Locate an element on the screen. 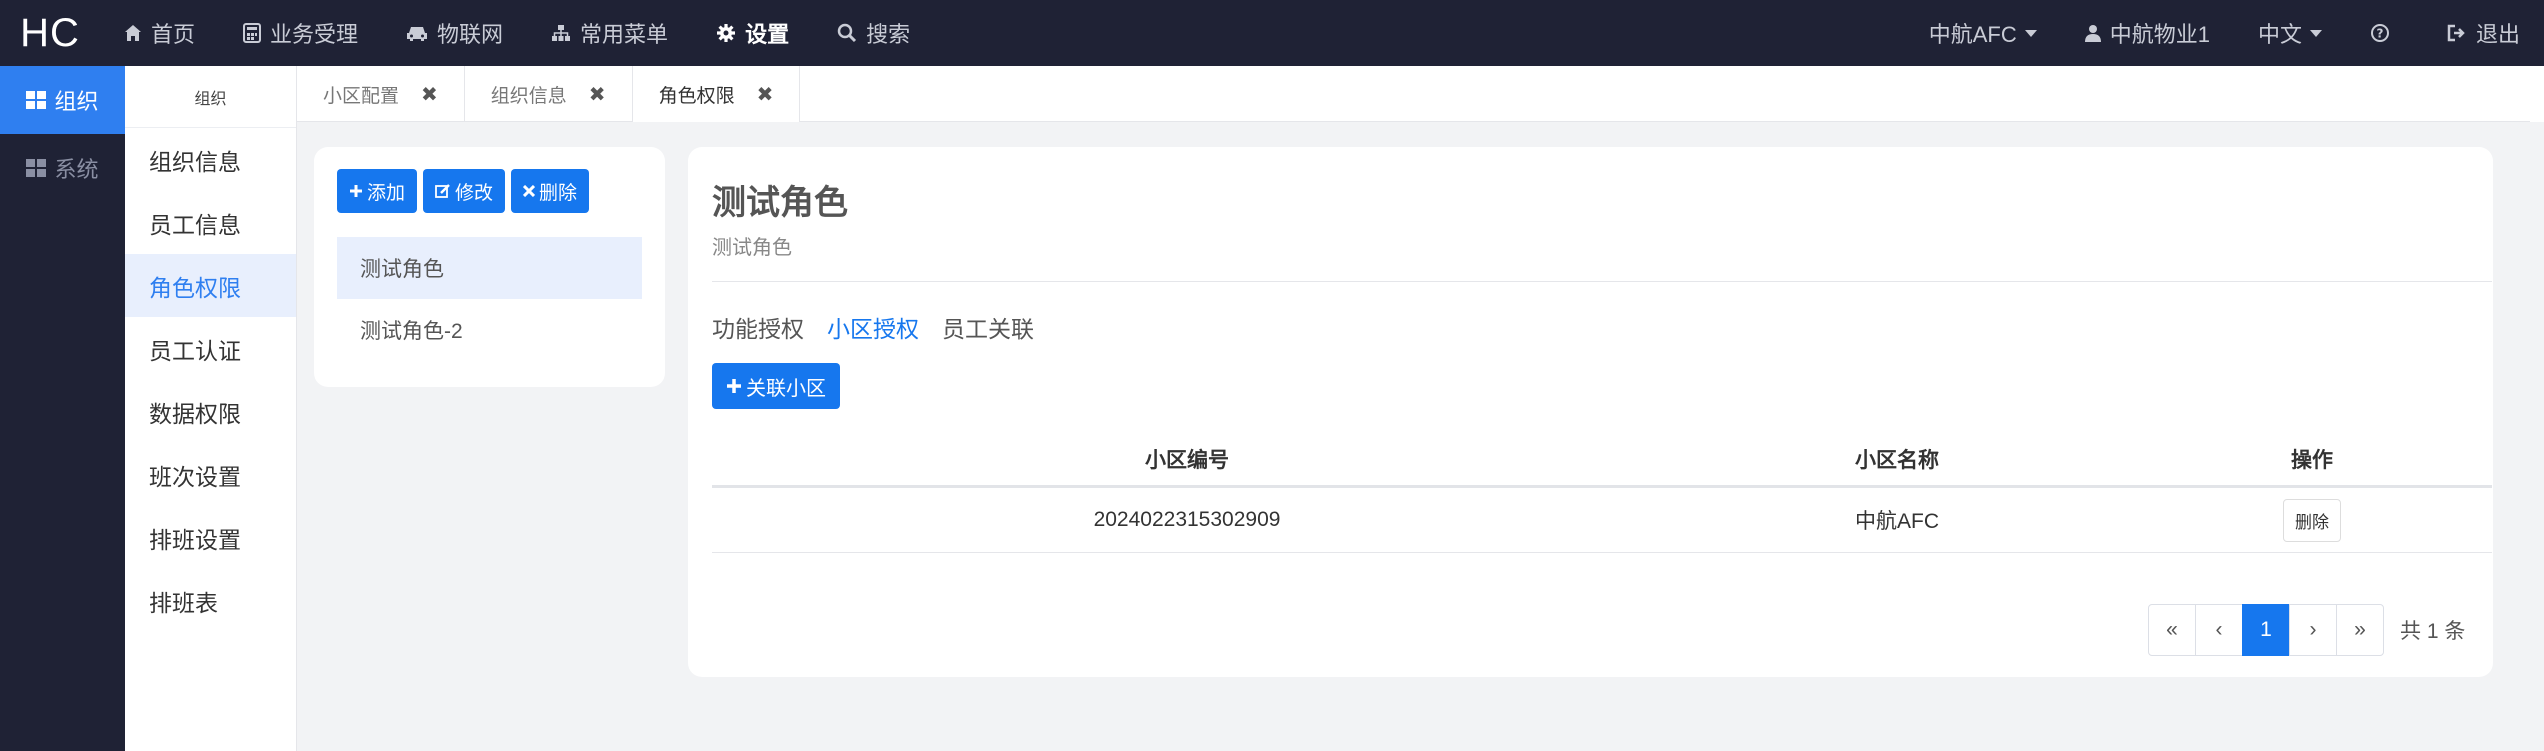 The width and height of the screenshot is (2544, 751). edit-icon is located at coordinates (443, 191).